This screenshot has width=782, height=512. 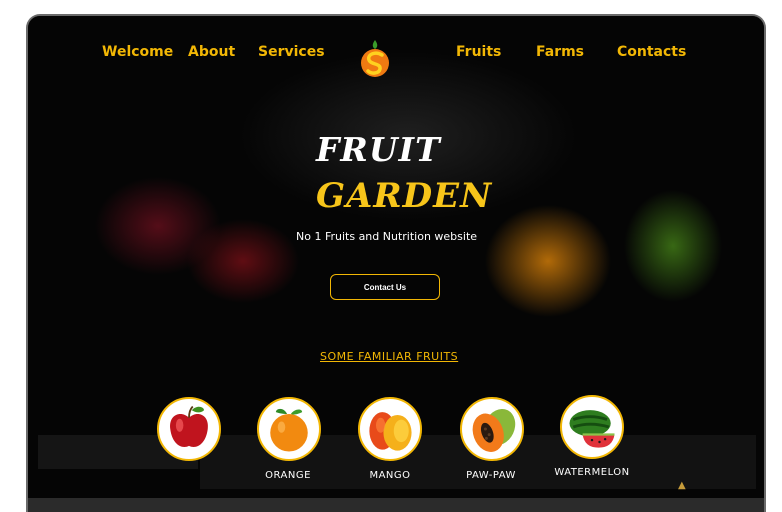 I want to click on orange-s-logo, so click(x=375, y=58).